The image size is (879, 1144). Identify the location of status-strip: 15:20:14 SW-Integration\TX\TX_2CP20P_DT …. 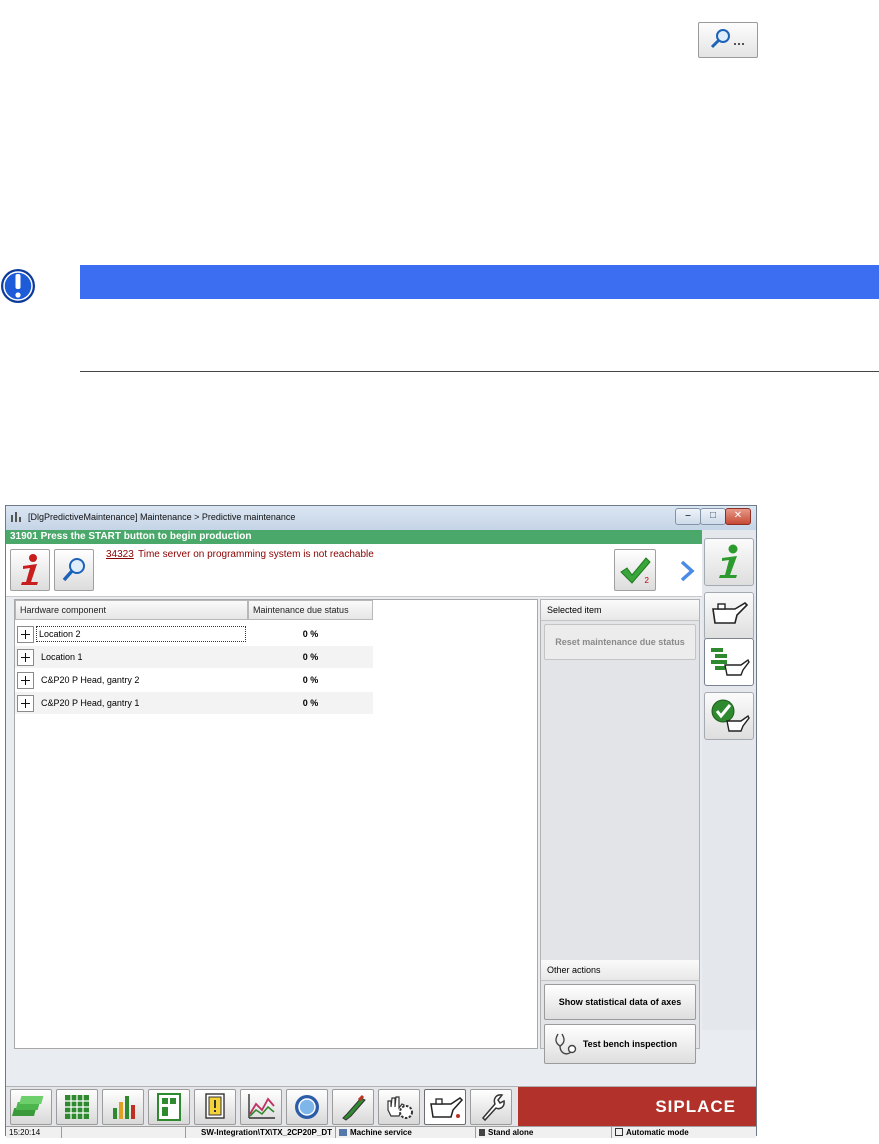
(381, 1132).